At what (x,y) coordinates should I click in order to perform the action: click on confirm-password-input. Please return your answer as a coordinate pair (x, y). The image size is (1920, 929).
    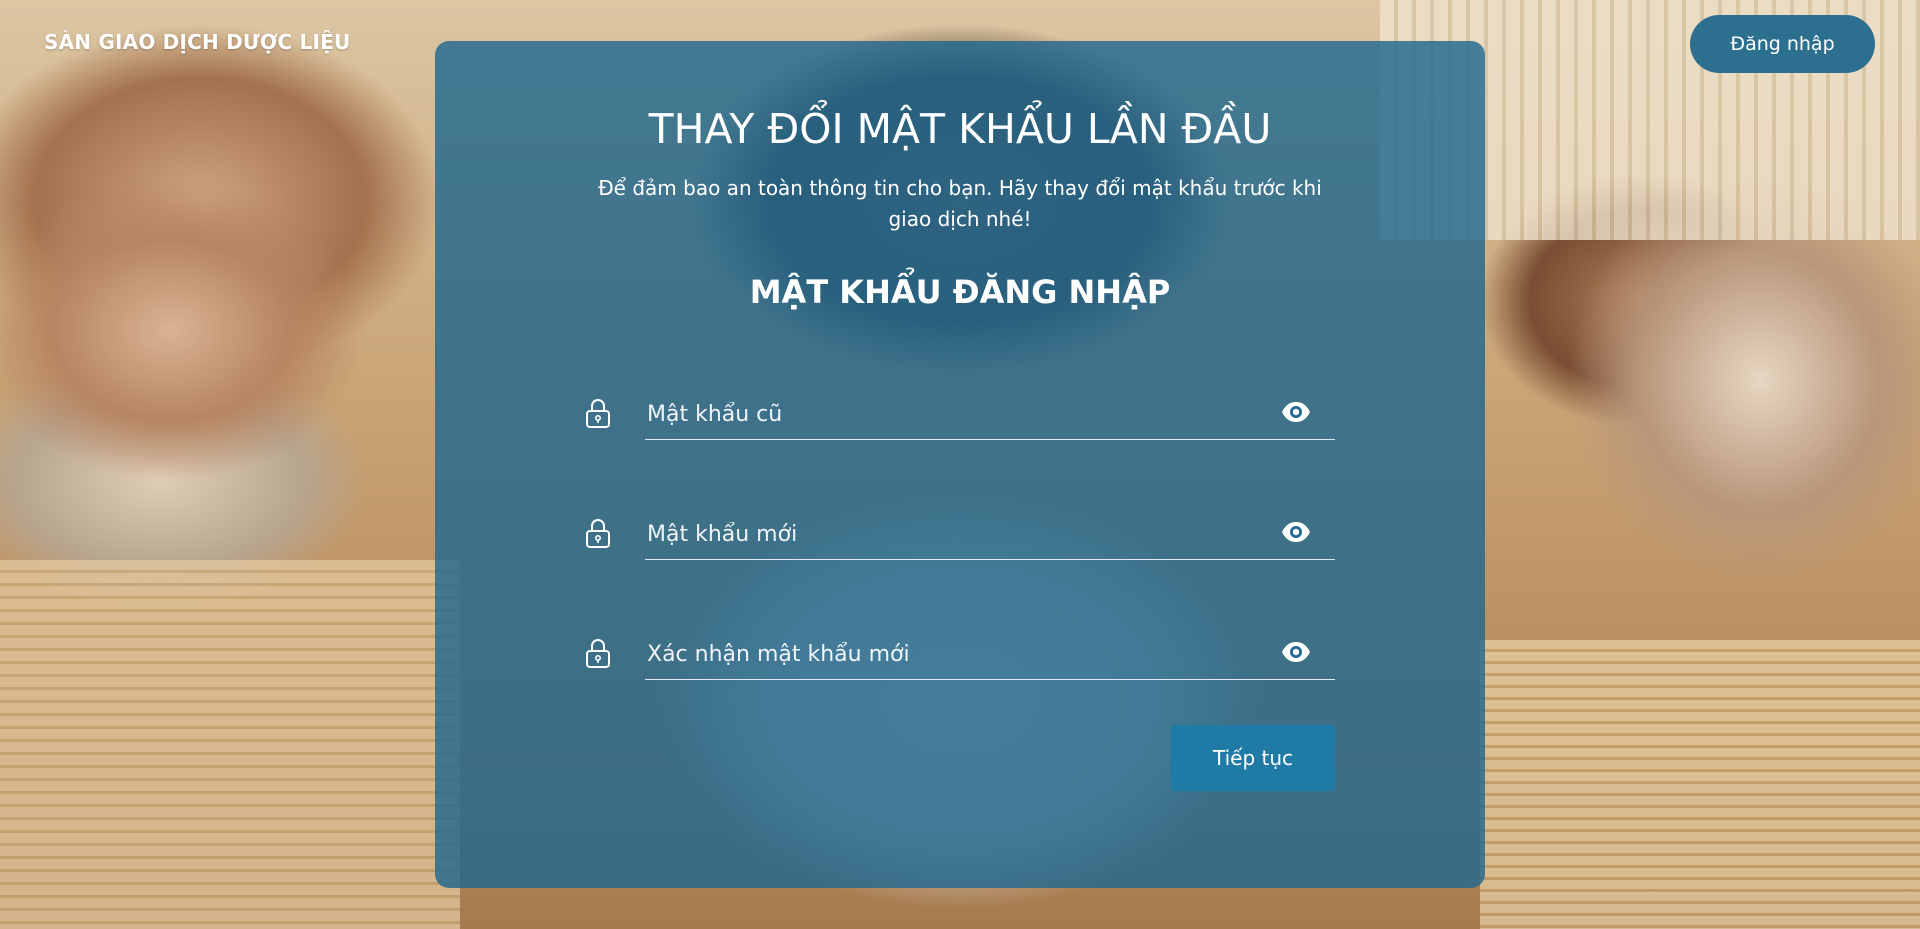
    Looking at the image, I should click on (947, 654).